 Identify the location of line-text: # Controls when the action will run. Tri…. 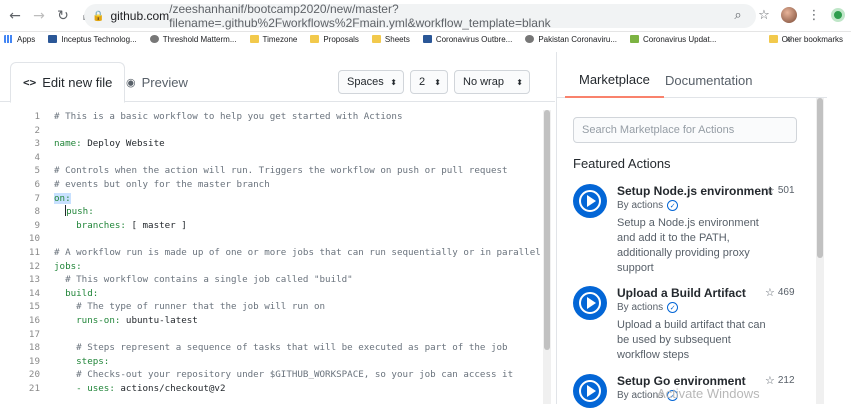
(281, 171).